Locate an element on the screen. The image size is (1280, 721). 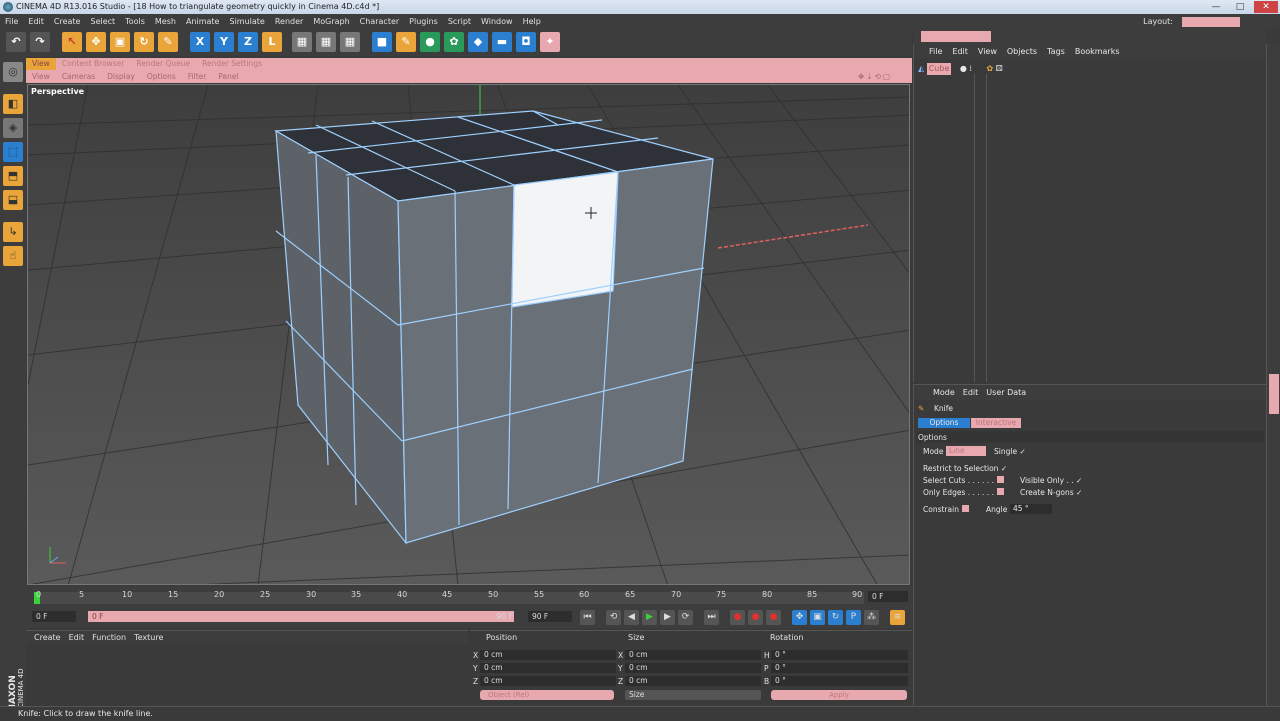
mode-dropdown: Line is located at coordinates (966, 451).